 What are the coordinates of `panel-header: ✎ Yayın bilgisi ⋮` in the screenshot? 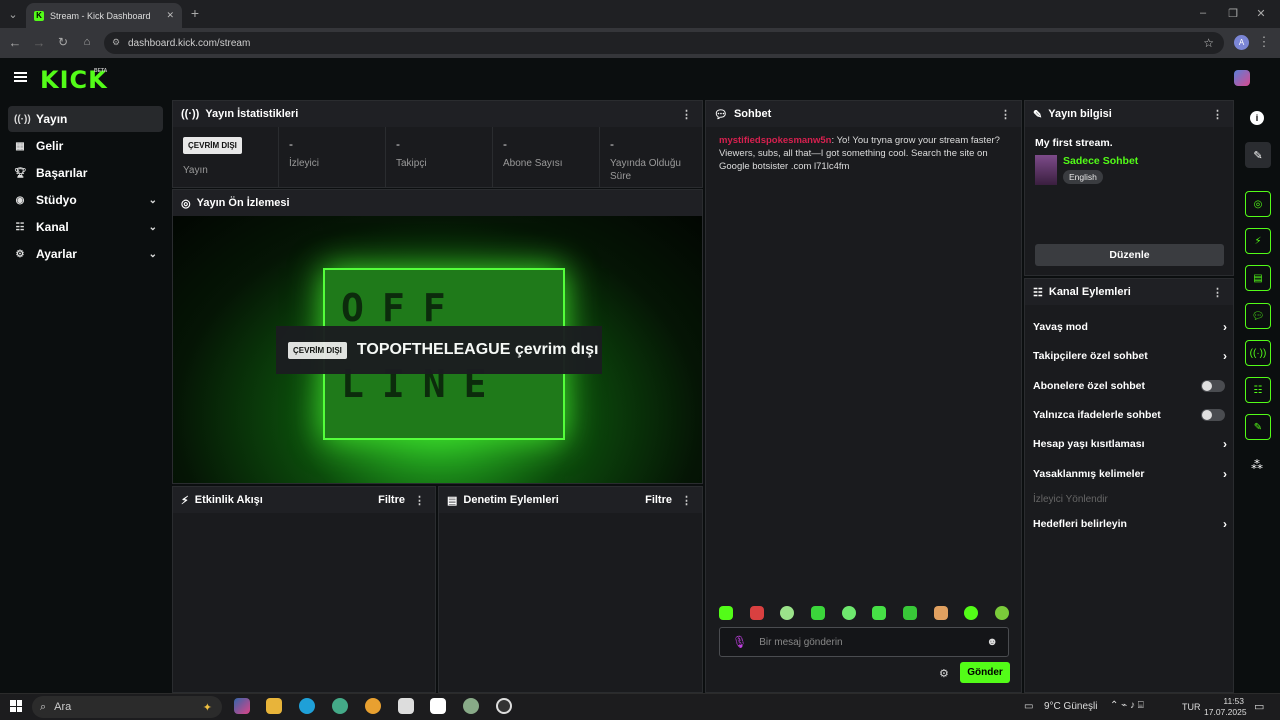 It's located at (1129, 114).